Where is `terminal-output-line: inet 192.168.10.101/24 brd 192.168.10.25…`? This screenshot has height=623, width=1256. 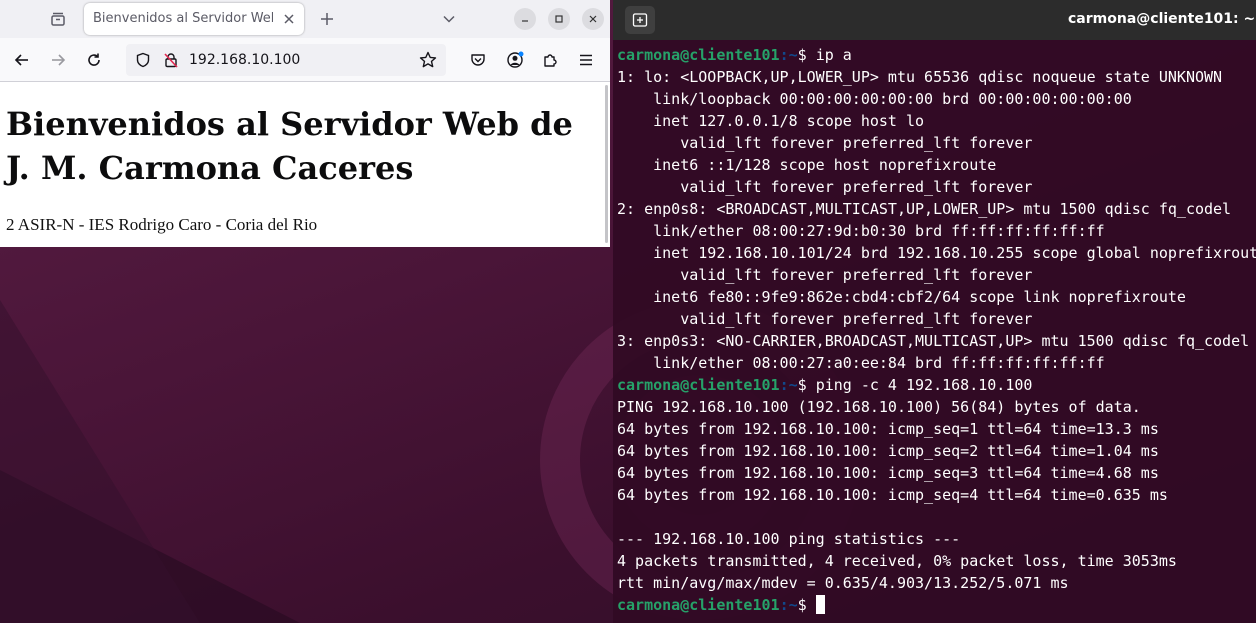
terminal-output-line: inet 192.168.10.101/24 brd 192.168.10.25… is located at coordinates (936, 253).